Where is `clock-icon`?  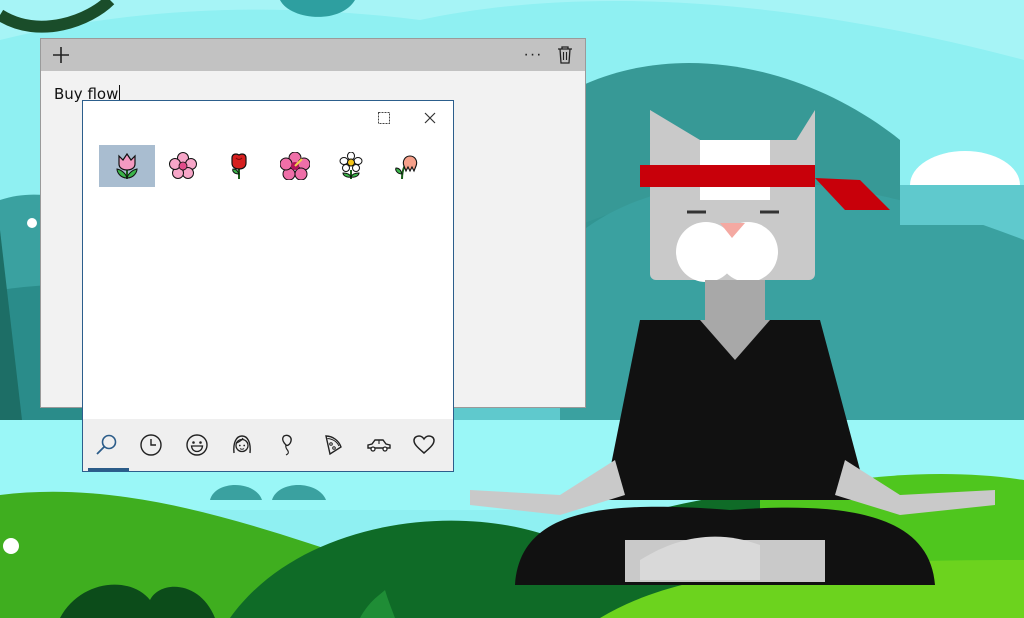
clock-icon is located at coordinates (152, 445).